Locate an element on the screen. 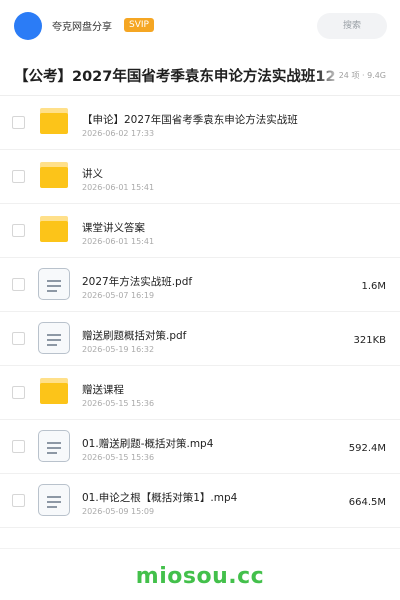 This screenshot has width=400, height=600. share-name: 夸克网盘分享 is located at coordinates (82, 27).